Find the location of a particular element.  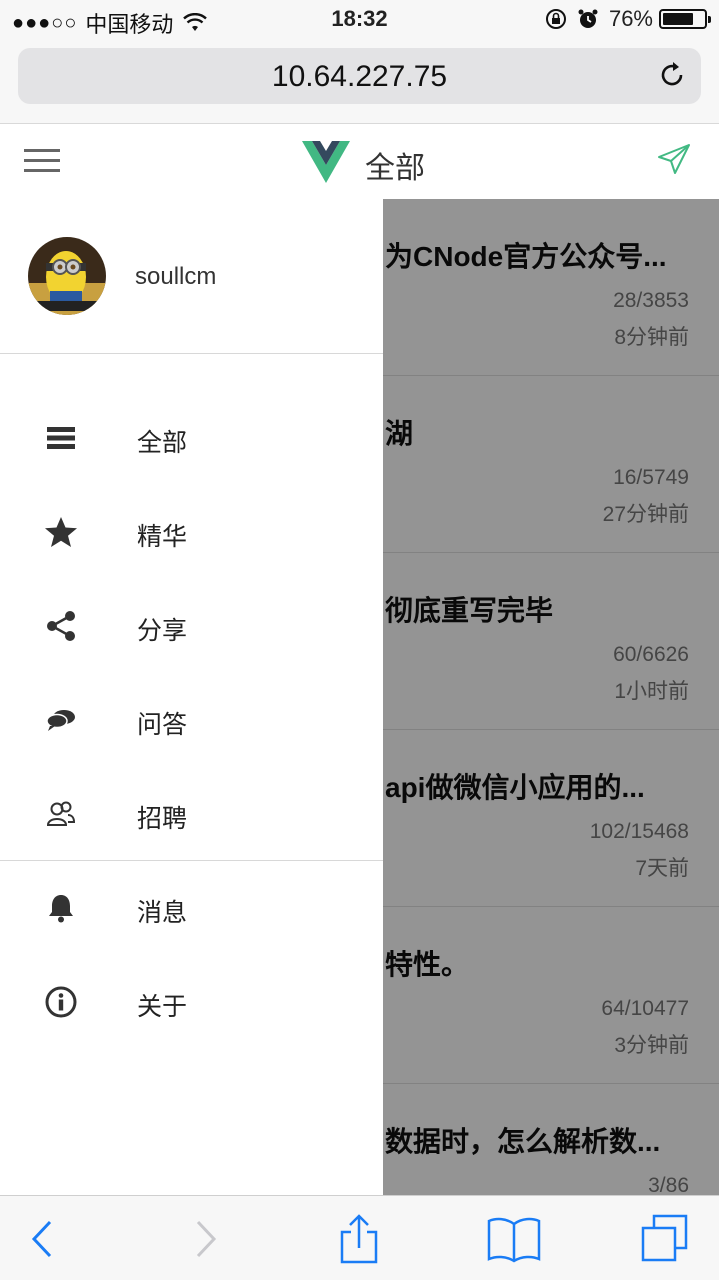

battery-fill is located at coordinates (678, 19).